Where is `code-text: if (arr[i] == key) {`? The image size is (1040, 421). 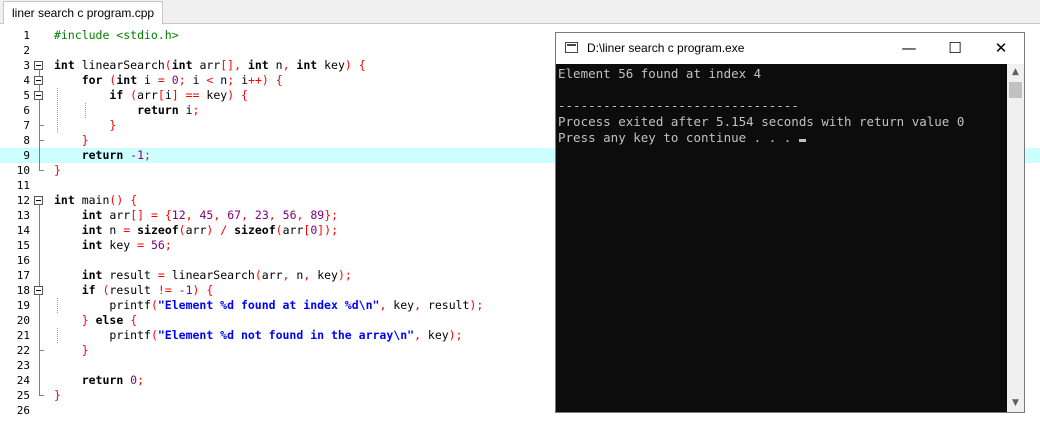
code-text: if (arr[i] == key) { is located at coordinates (151, 95).